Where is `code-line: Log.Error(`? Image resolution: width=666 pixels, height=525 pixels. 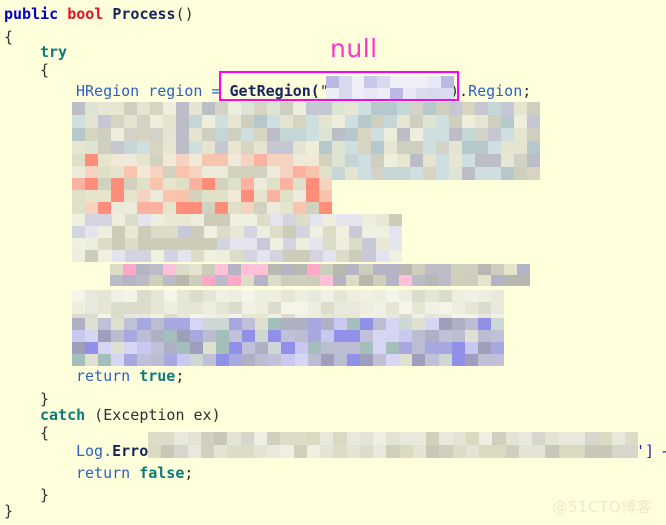
code-line: Log.Error( is located at coordinates (121, 451).